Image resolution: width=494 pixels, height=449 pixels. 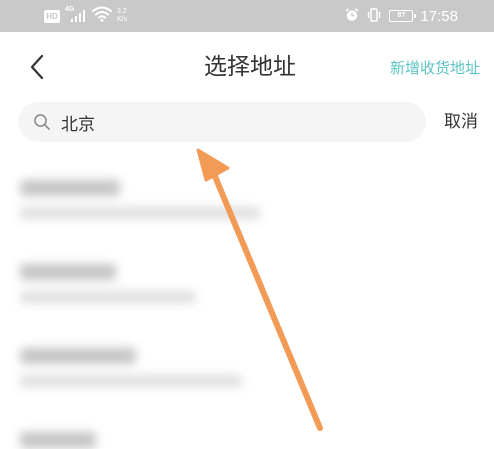 What do you see at coordinates (435, 68) in the screenshot?
I see `add-address-button: 新增收货地址` at bounding box center [435, 68].